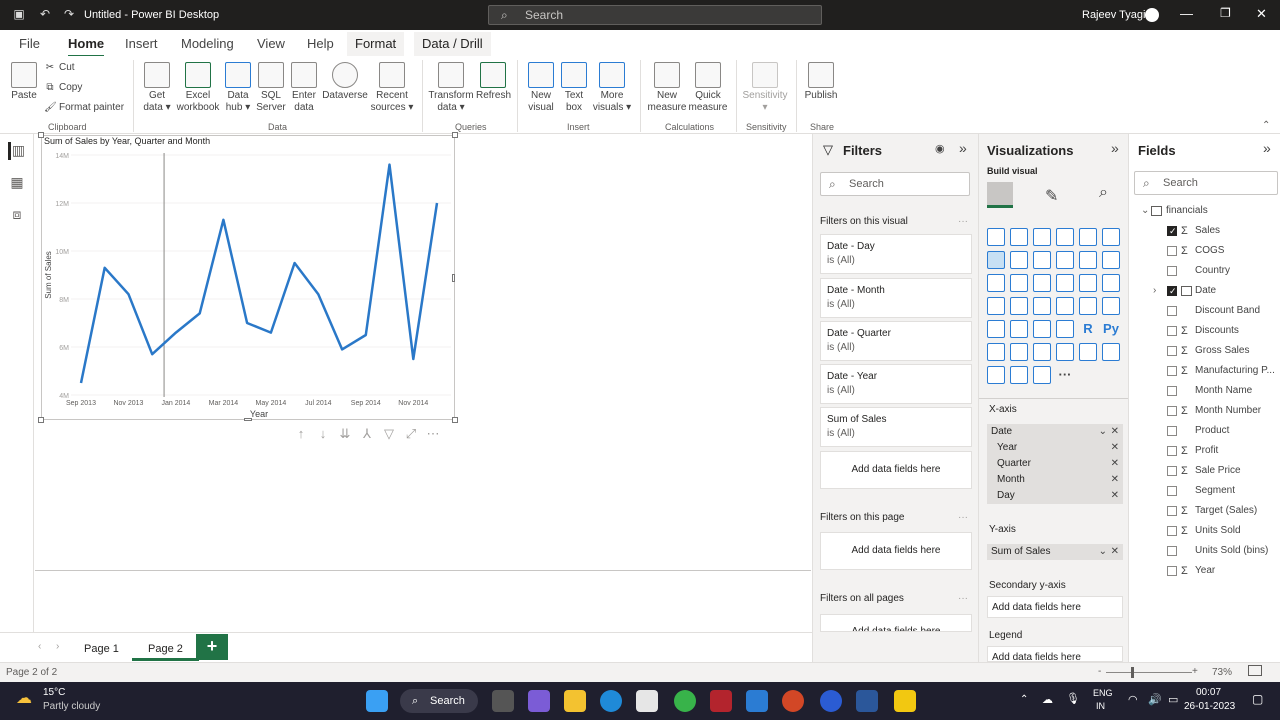  I want to click on volume-icon: 🔊, so click(1155, 699).